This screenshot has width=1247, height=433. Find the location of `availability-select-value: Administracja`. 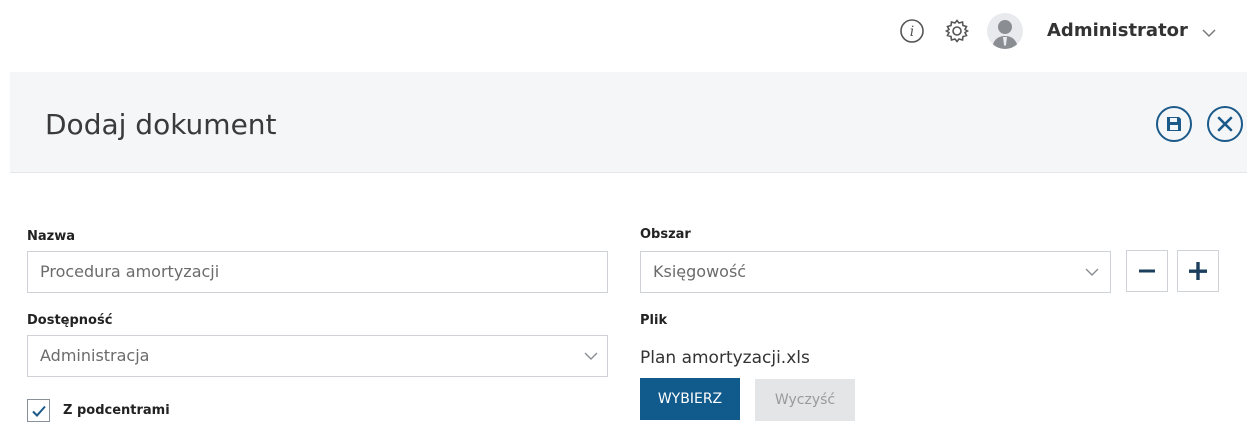

availability-select-value: Administracja is located at coordinates (95, 355).